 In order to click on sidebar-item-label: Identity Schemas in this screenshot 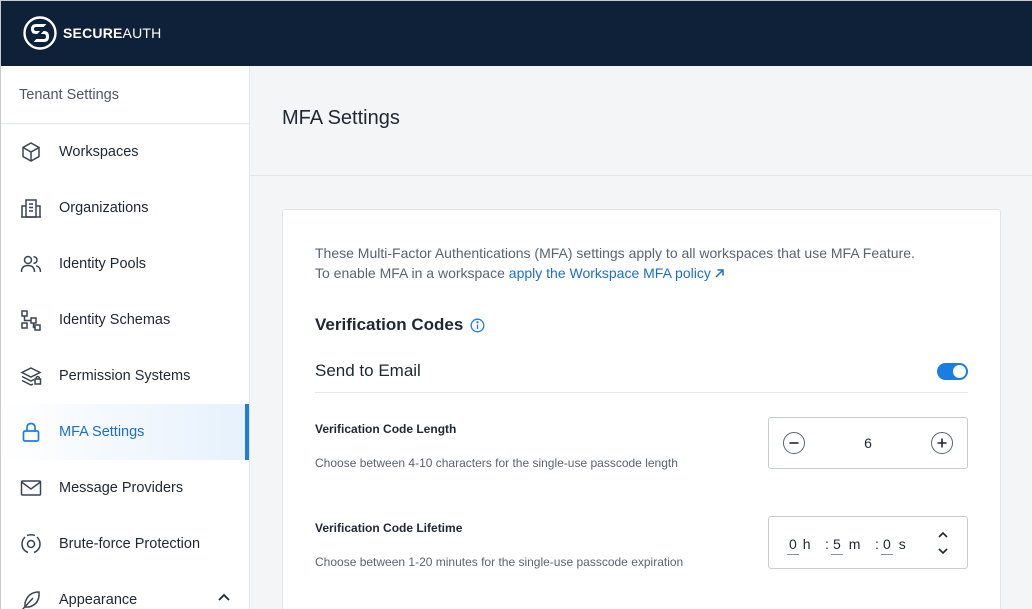, I will do `click(115, 320)`.